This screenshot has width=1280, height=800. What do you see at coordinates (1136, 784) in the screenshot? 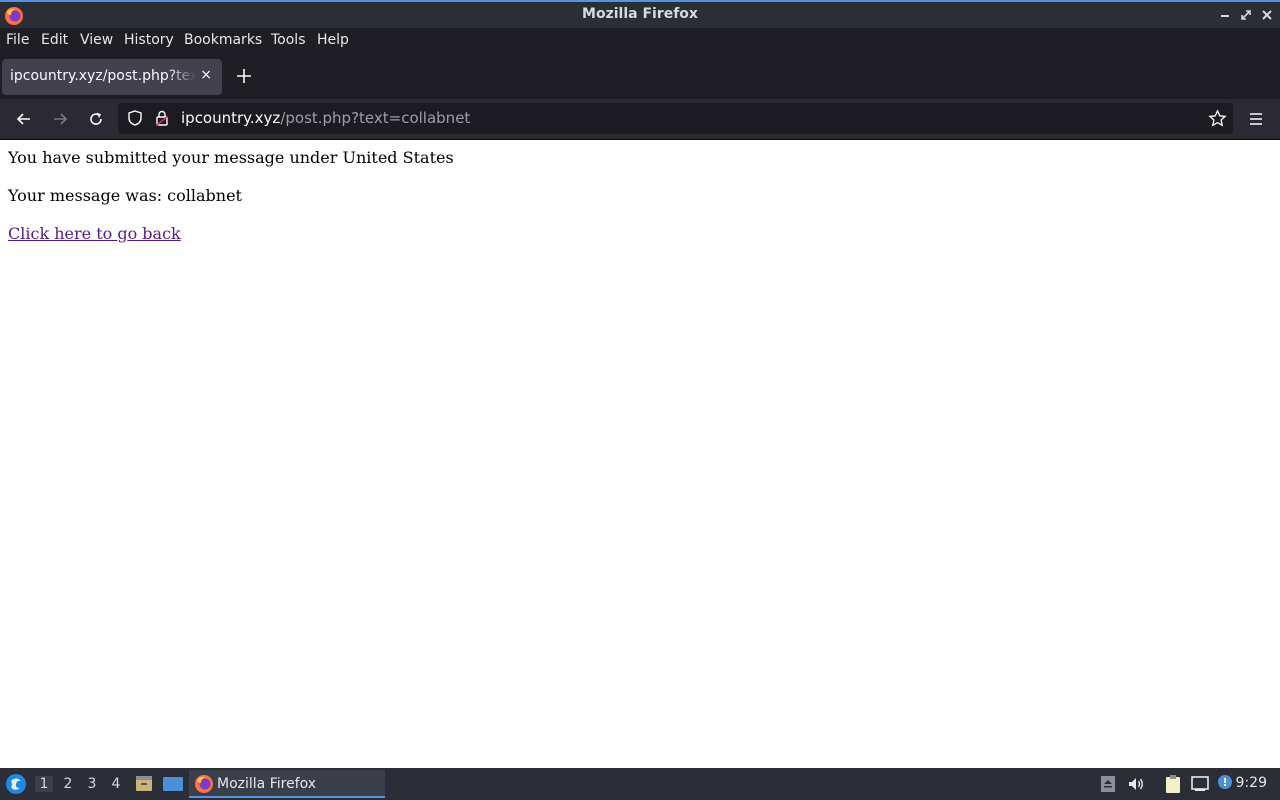
I see `volume-icon` at bounding box center [1136, 784].